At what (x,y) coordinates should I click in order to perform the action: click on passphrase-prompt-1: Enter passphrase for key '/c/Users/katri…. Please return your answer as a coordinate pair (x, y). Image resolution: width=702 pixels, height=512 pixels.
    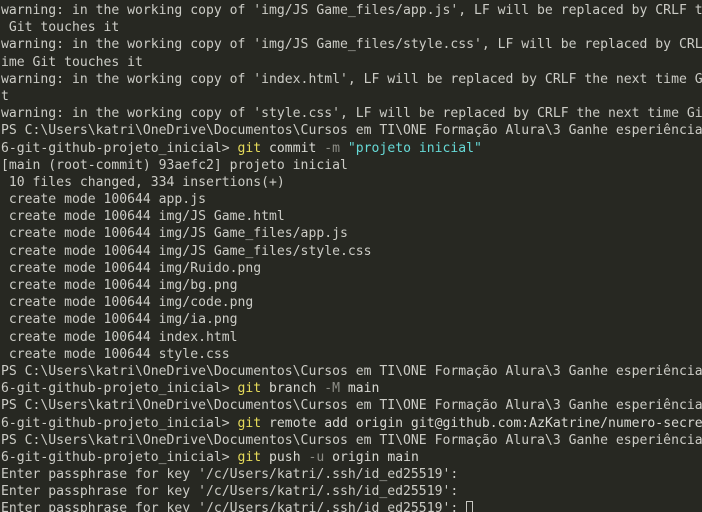
    Looking at the image, I should click on (351, 474).